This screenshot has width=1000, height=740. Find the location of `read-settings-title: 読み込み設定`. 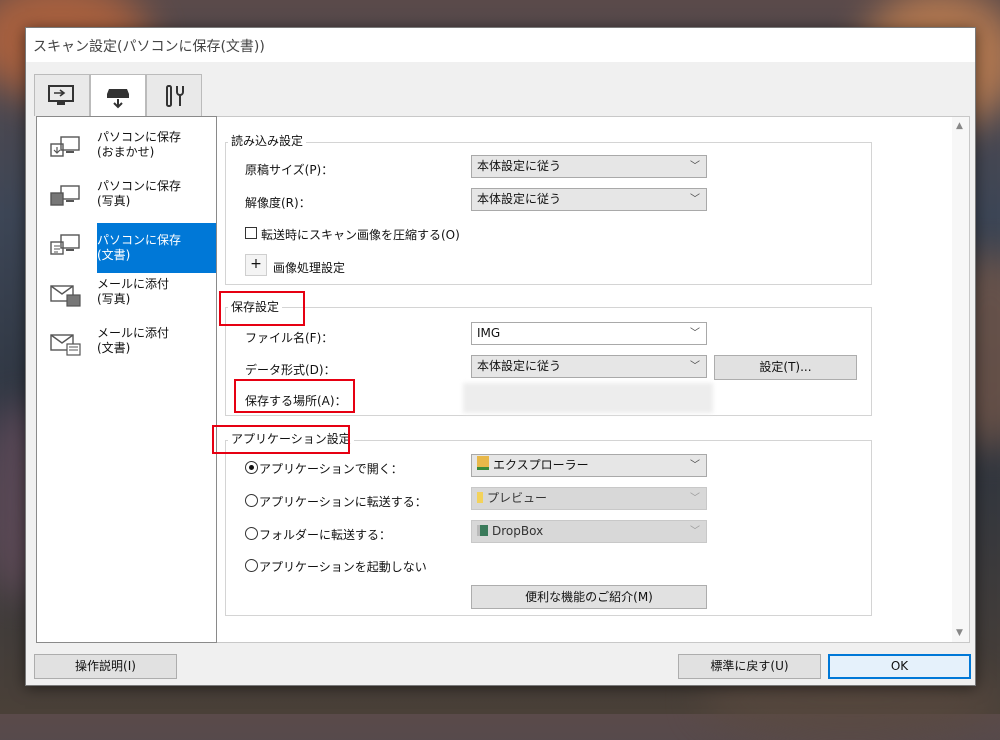

read-settings-title: 読み込み設定 is located at coordinates (267, 141).